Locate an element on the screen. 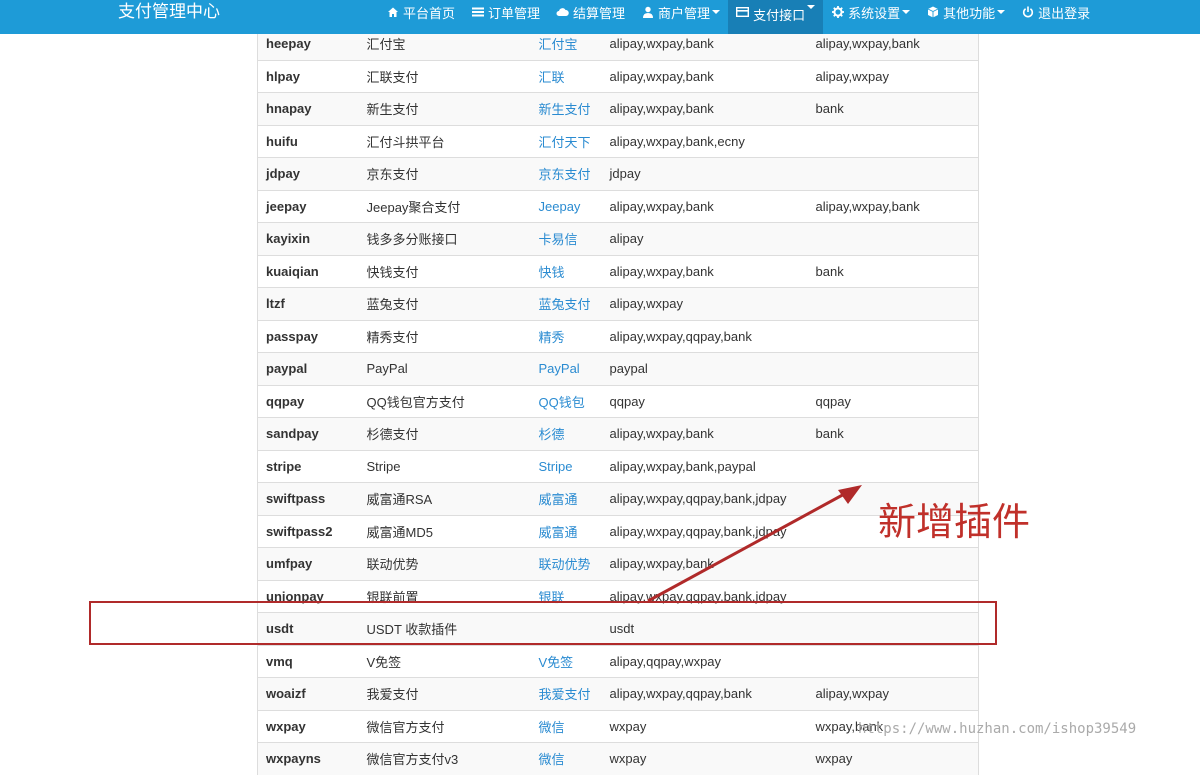  card-icon is located at coordinates (743, 11).